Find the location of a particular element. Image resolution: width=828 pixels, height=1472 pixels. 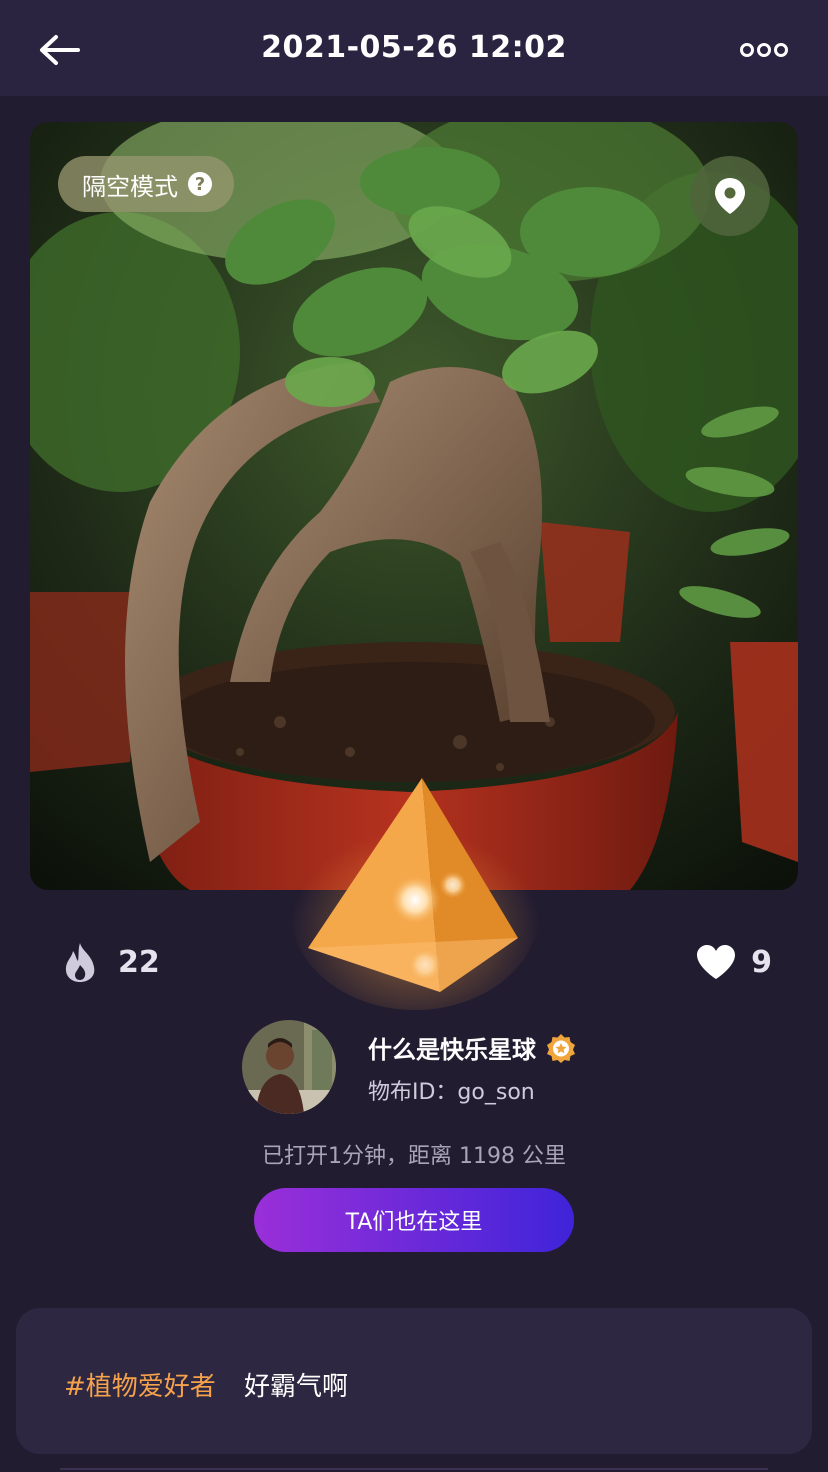

avatar is located at coordinates (289, 1067).